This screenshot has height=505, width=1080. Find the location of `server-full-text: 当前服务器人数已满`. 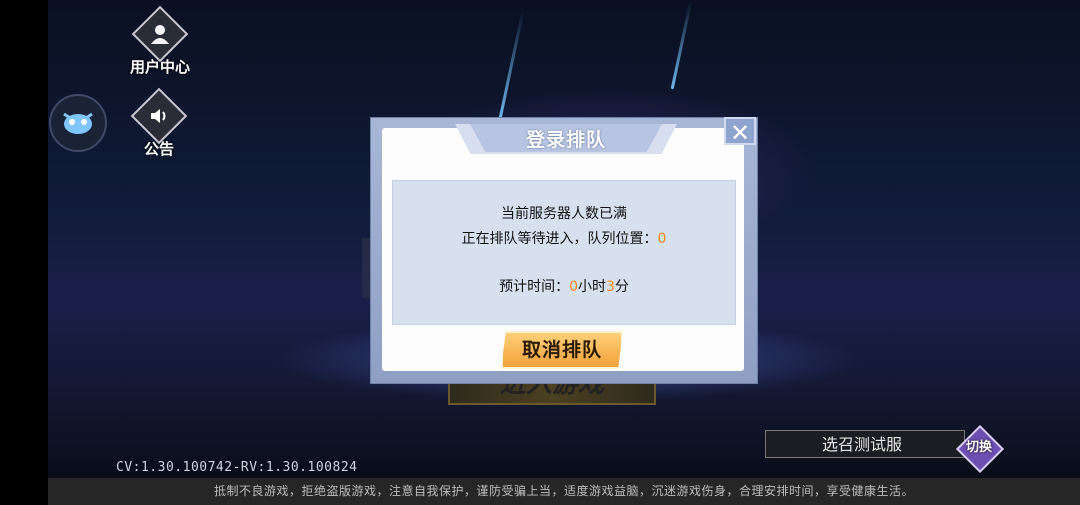

server-full-text: 当前服务器人数已满 is located at coordinates (564, 214).